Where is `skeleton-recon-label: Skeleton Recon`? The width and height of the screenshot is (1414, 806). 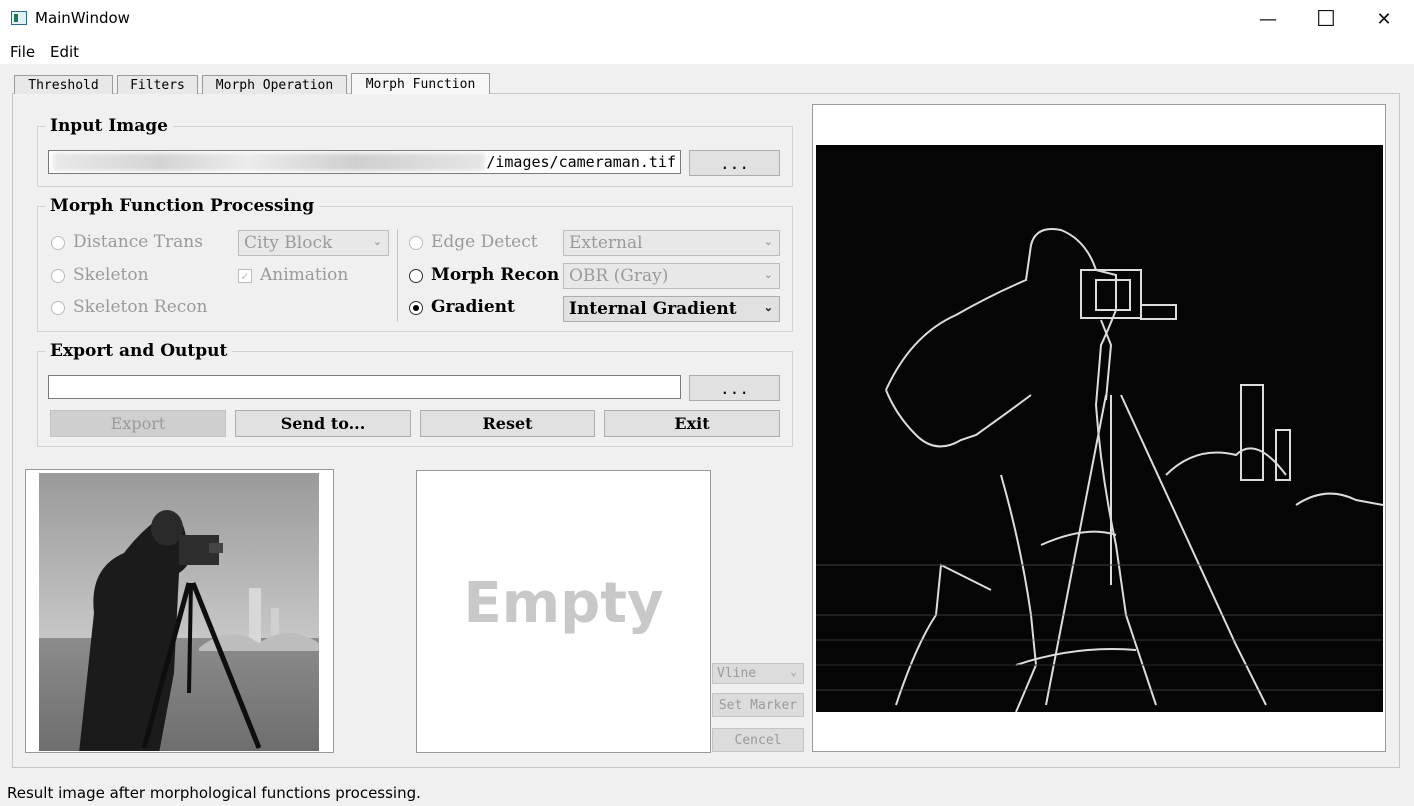
skeleton-recon-label: Skeleton Recon is located at coordinates (140, 307).